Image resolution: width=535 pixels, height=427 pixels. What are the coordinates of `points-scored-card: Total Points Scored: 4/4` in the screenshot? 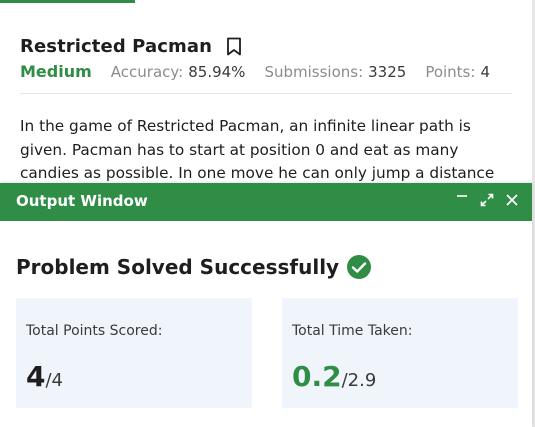 It's located at (134, 353).